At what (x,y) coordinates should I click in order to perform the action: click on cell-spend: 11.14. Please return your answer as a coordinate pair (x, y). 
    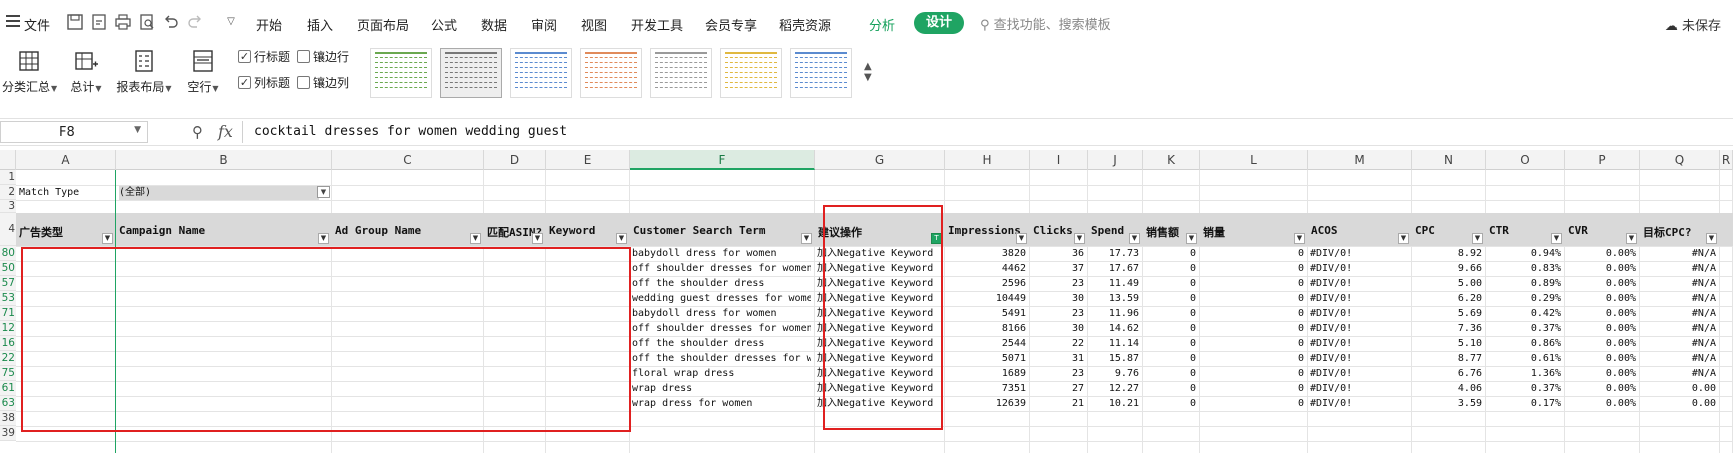
    Looking at the image, I should click on (1114, 344).